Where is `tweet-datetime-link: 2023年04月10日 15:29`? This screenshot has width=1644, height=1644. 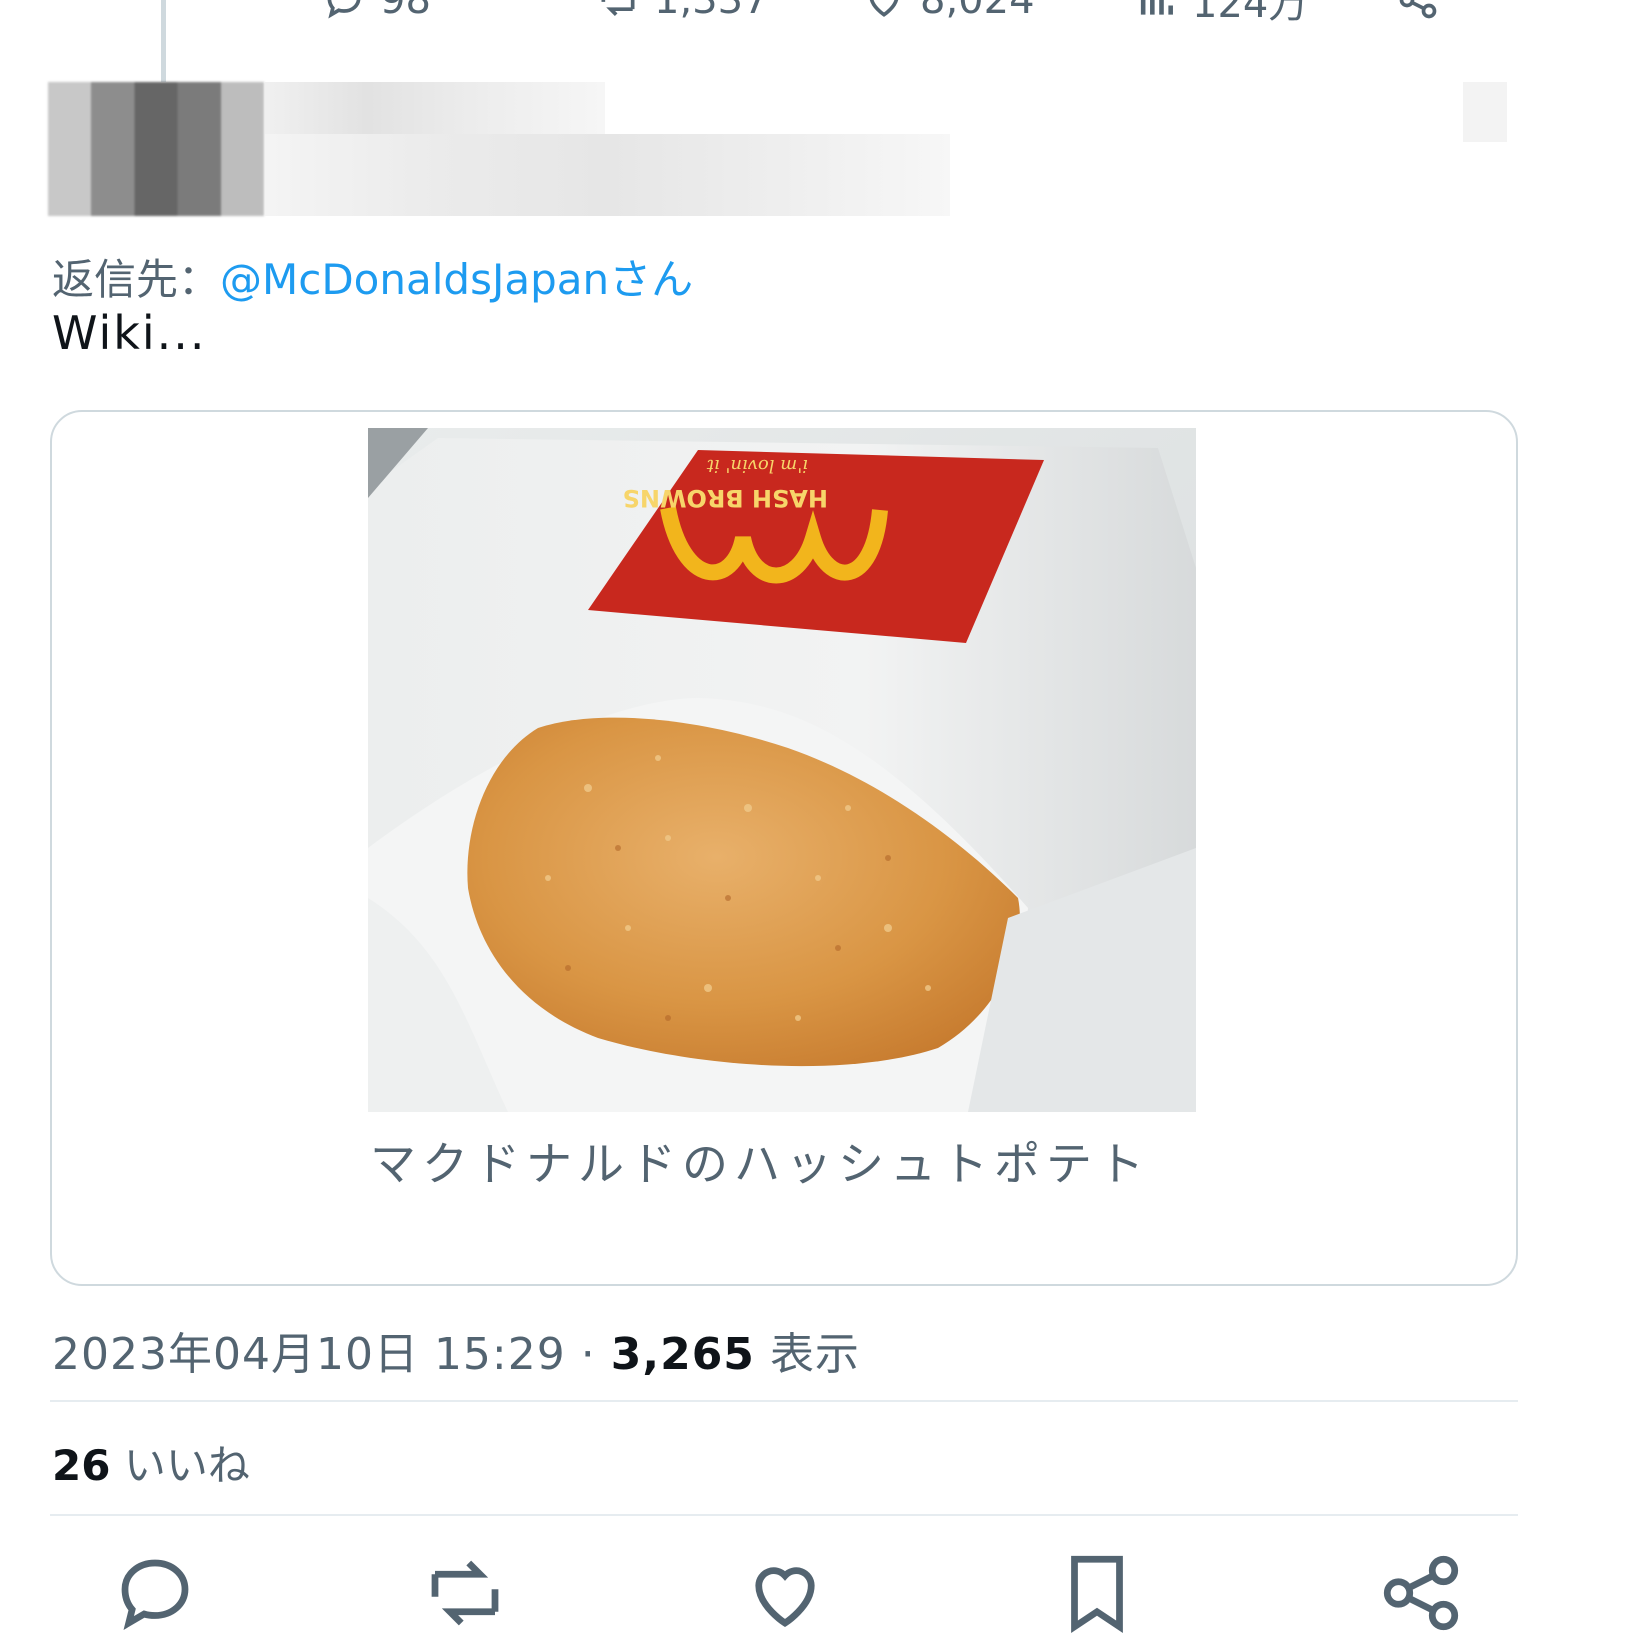
tweet-datetime-link: 2023年04月10日 15:29 is located at coordinates (309, 1354).